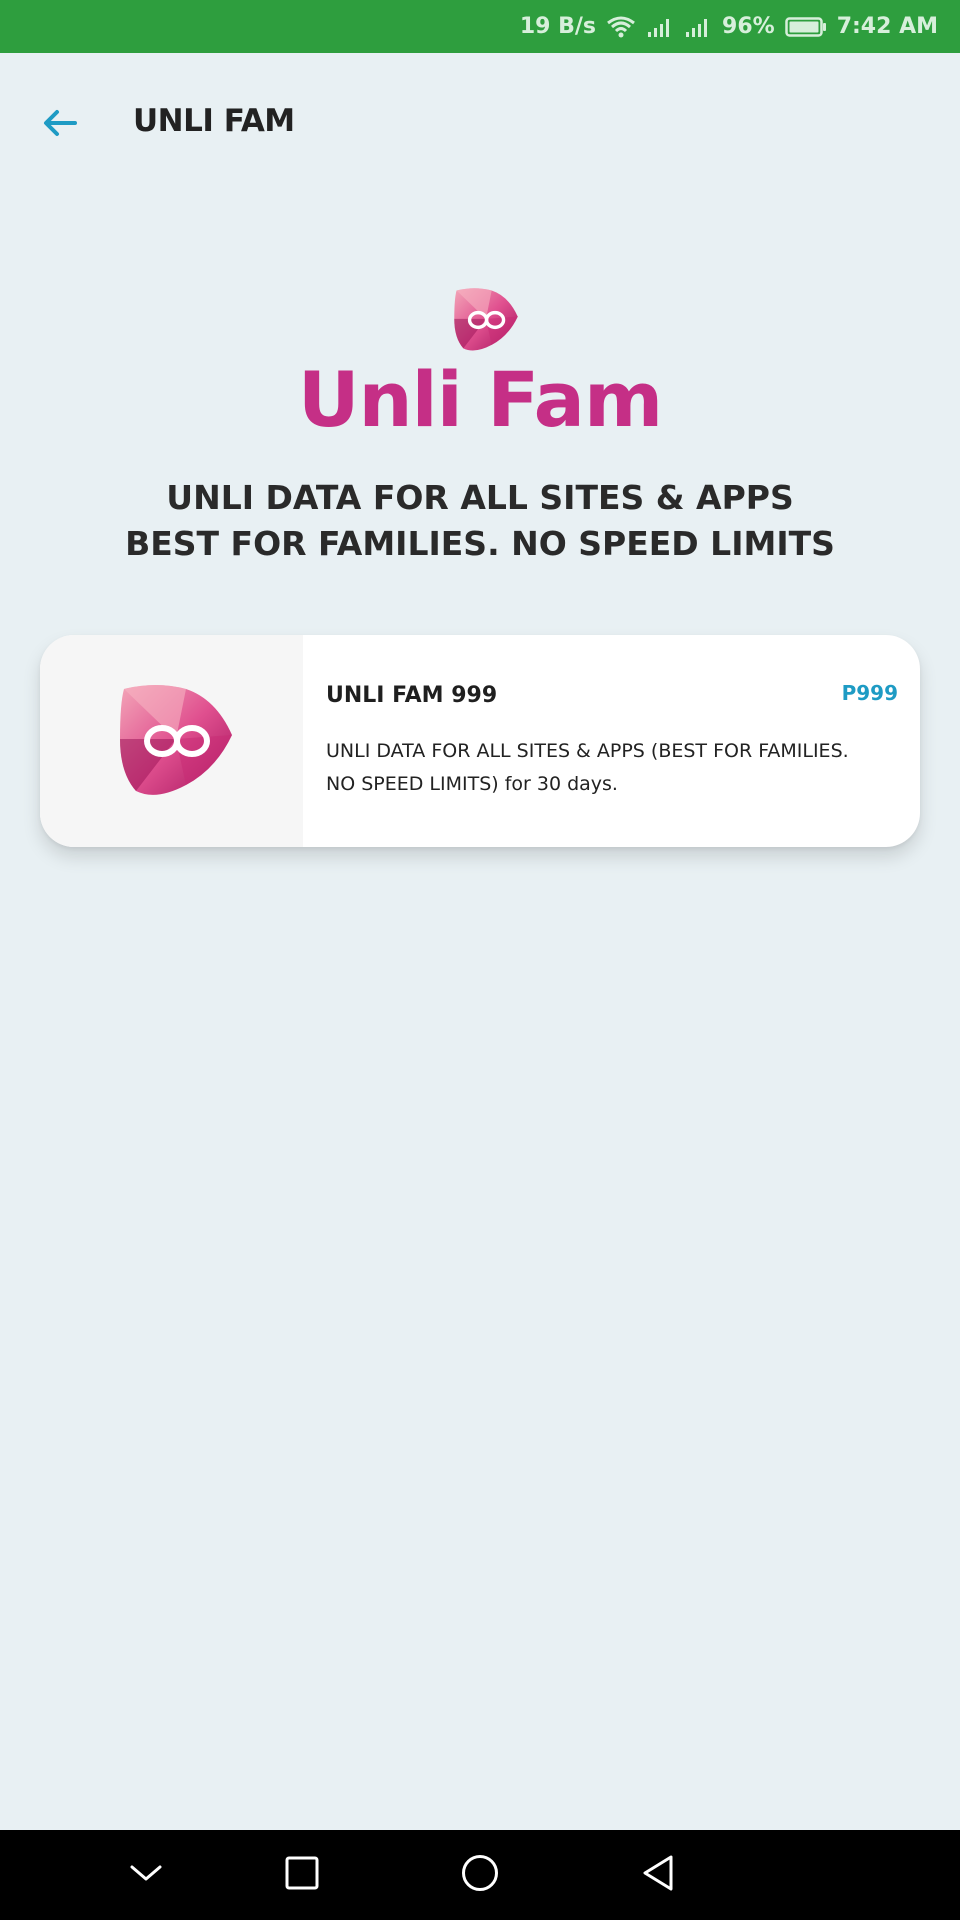  What do you see at coordinates (805, 27) in the screenshot?
I see `battery-icon` at bounding box center [805, 27].